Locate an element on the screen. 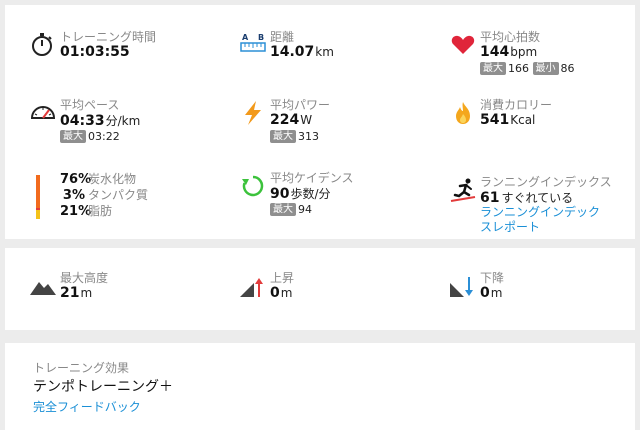 This screenshot has height=430, width=640. macro-protein-row: 3% タンパク質 is located at coordinates (105, 195).